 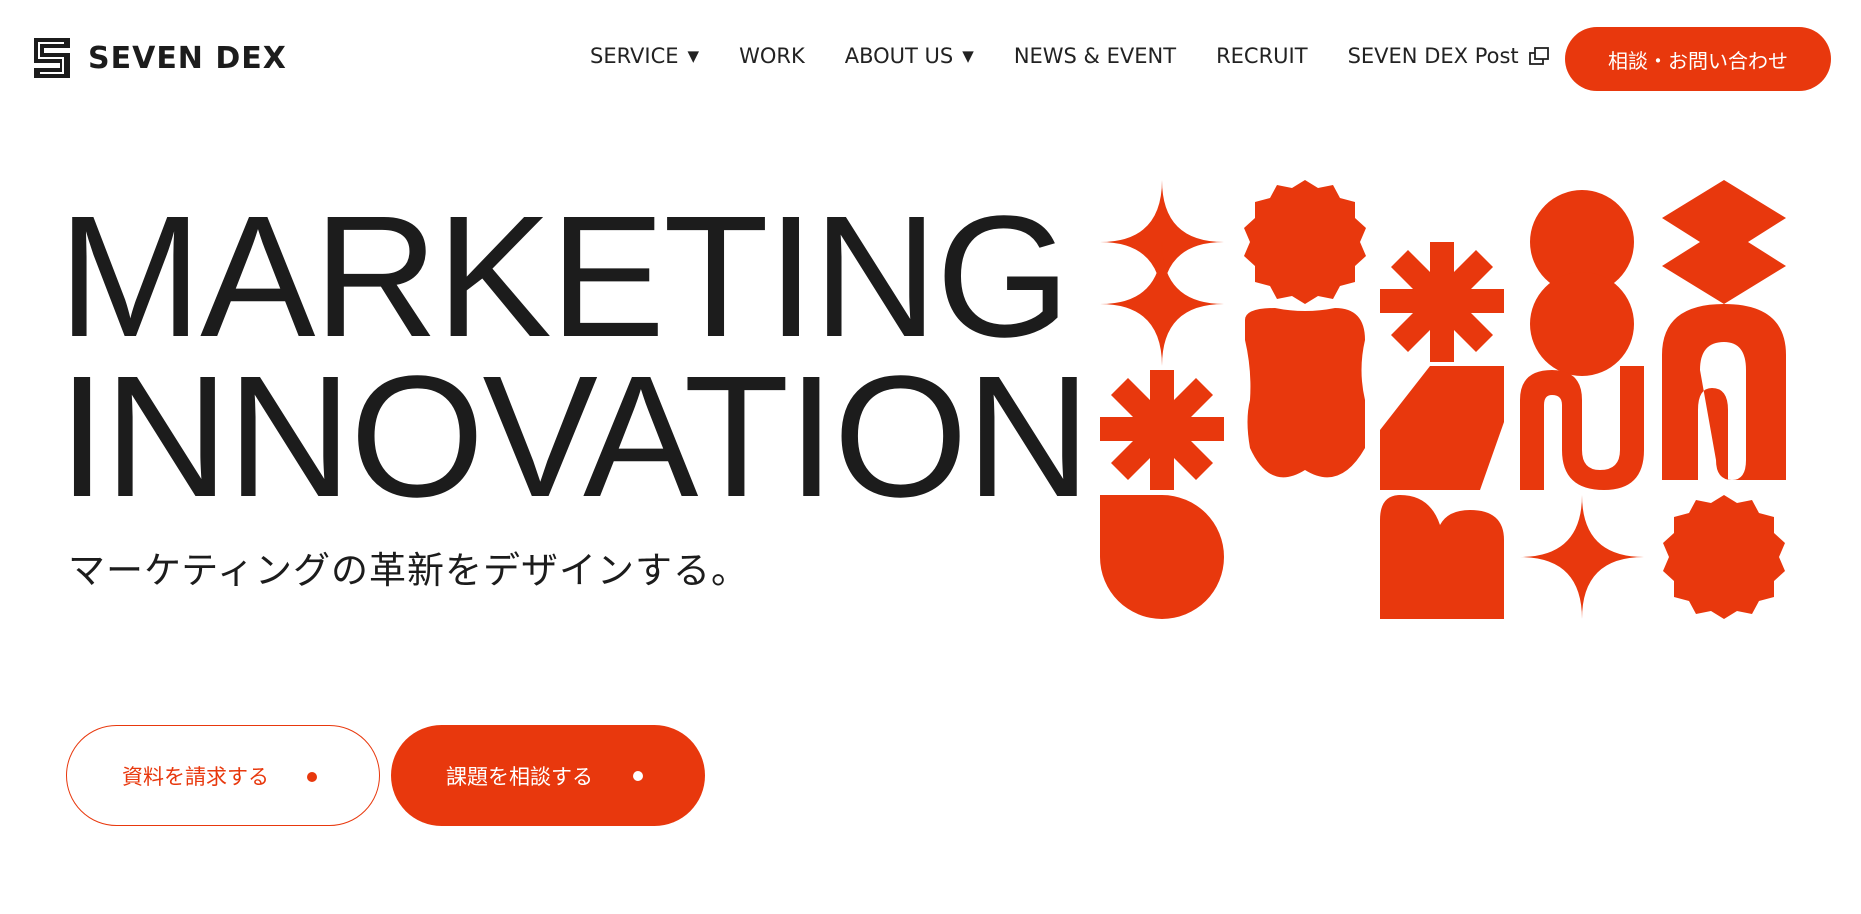 I want to click on nav-item-news-event: NEWS & EVENT, so click(x=1095, y=56).